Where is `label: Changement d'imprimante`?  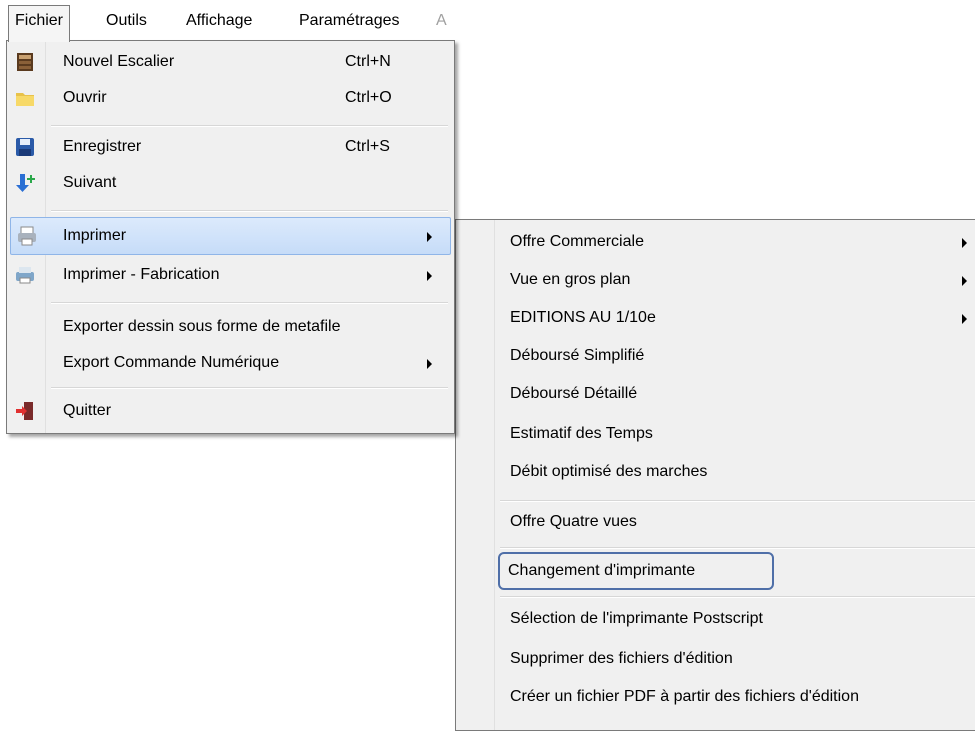 label: Changement d'imprimante is located at coordinates (602, 570).